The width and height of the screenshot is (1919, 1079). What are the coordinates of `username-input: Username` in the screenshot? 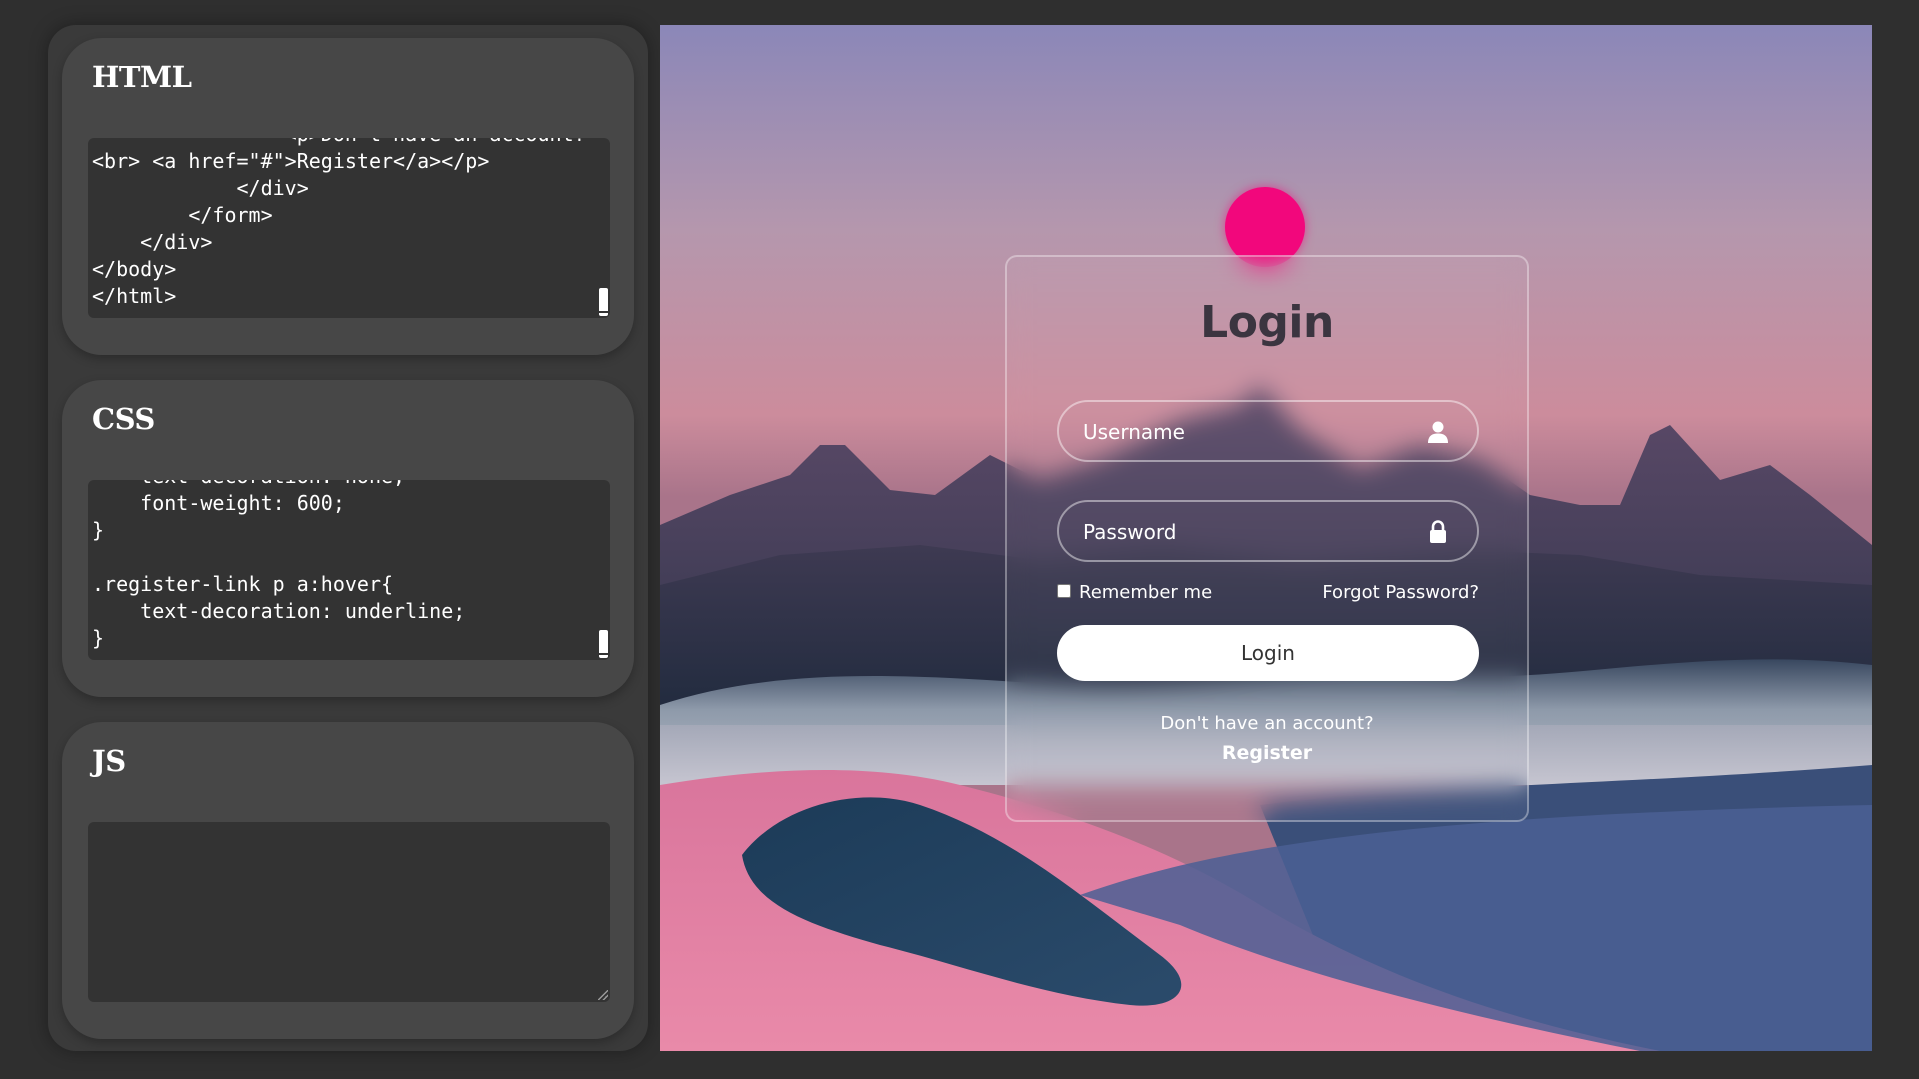 It's located at (1268, 431).